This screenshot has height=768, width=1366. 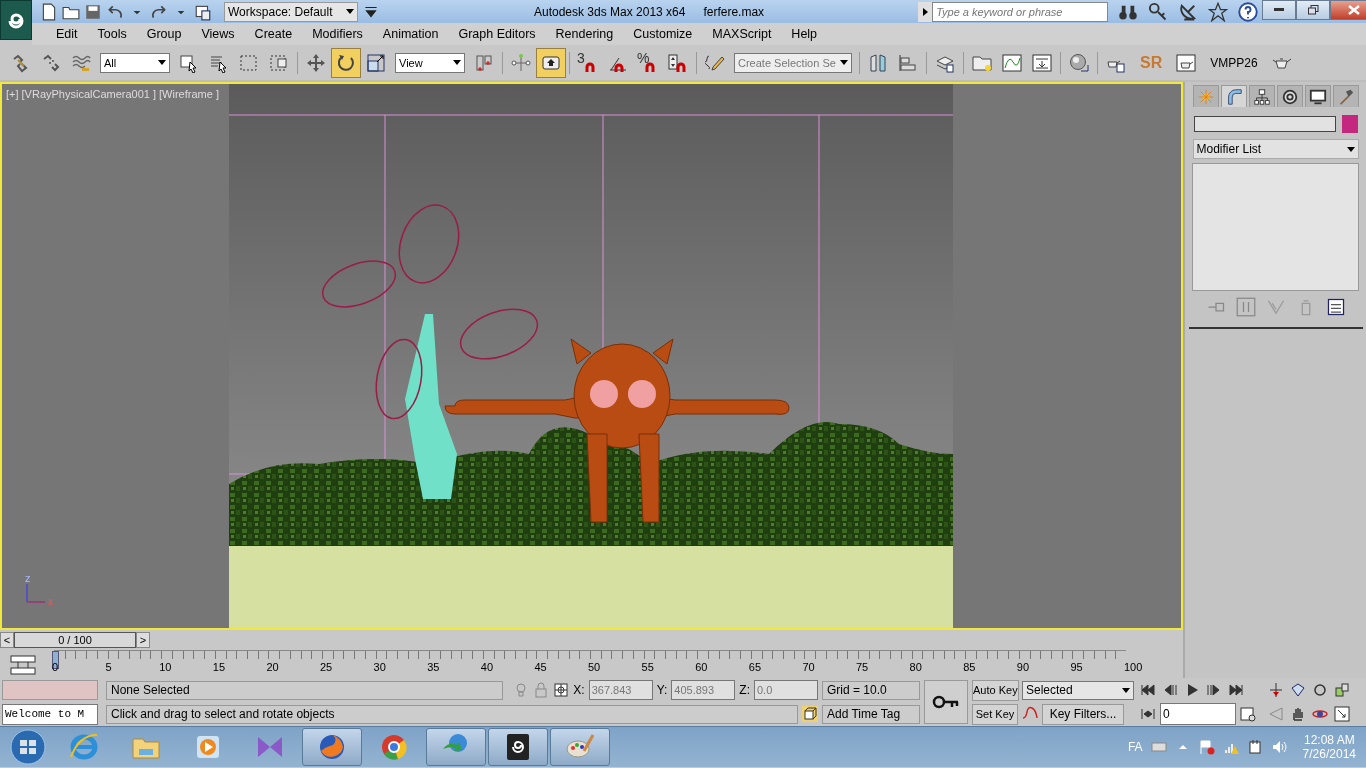 What do you see at coordinates (7, 640) in the screenshot?
I see `previous-frame-button: <` at bounding box center [7, 640].